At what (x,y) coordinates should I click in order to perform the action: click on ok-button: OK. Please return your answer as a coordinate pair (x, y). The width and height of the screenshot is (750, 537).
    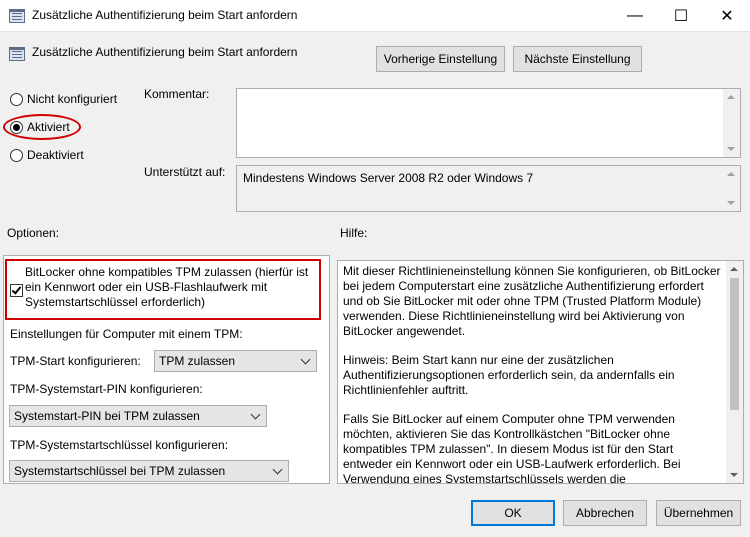
    Looking at the image, I should click on (513, 513).